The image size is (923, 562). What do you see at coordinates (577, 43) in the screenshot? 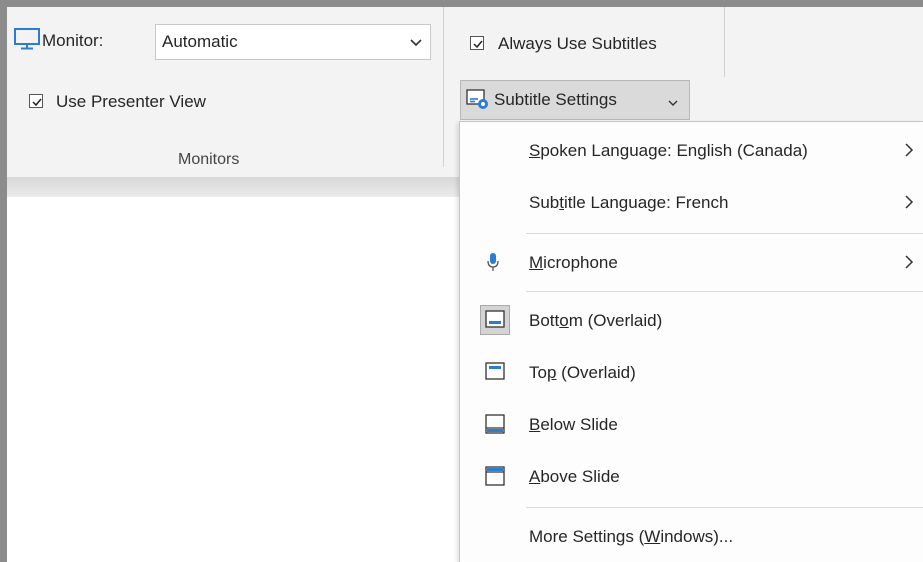
I see `always-use-subtitles-label: Always Use Subtitles` at bounding box center [577, 43].